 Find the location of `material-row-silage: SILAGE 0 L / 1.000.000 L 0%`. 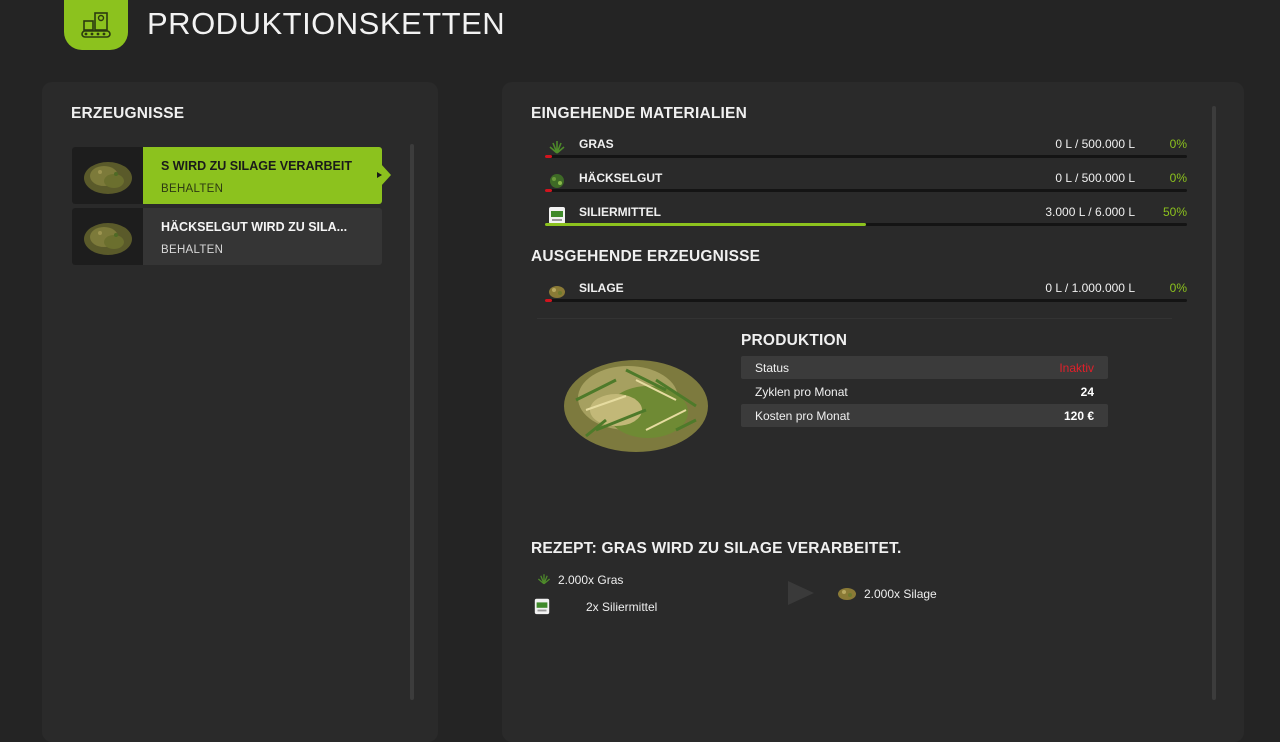

material-row-silage: SILAGE 0 L / 1.000.000 L 0% is located at coordinates (866, 299).